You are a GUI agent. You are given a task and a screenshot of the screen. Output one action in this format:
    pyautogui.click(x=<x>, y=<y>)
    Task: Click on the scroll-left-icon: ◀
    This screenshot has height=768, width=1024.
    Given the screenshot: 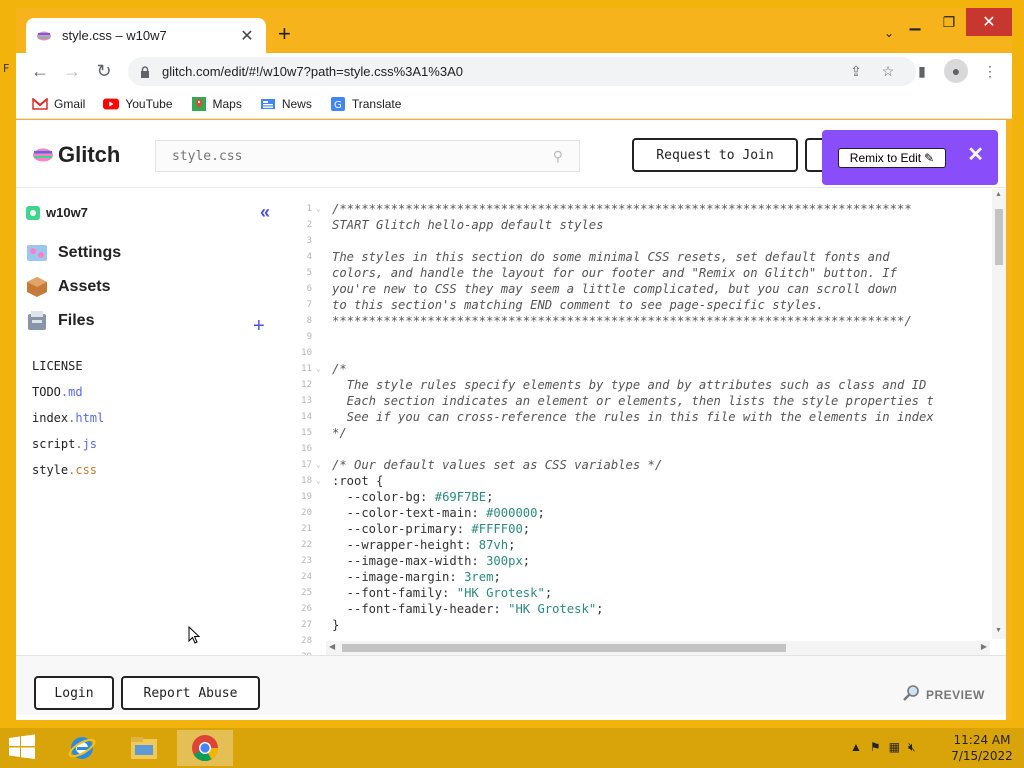 What is the action you would take?
    pyautogui.click(x=332, y=646)
    